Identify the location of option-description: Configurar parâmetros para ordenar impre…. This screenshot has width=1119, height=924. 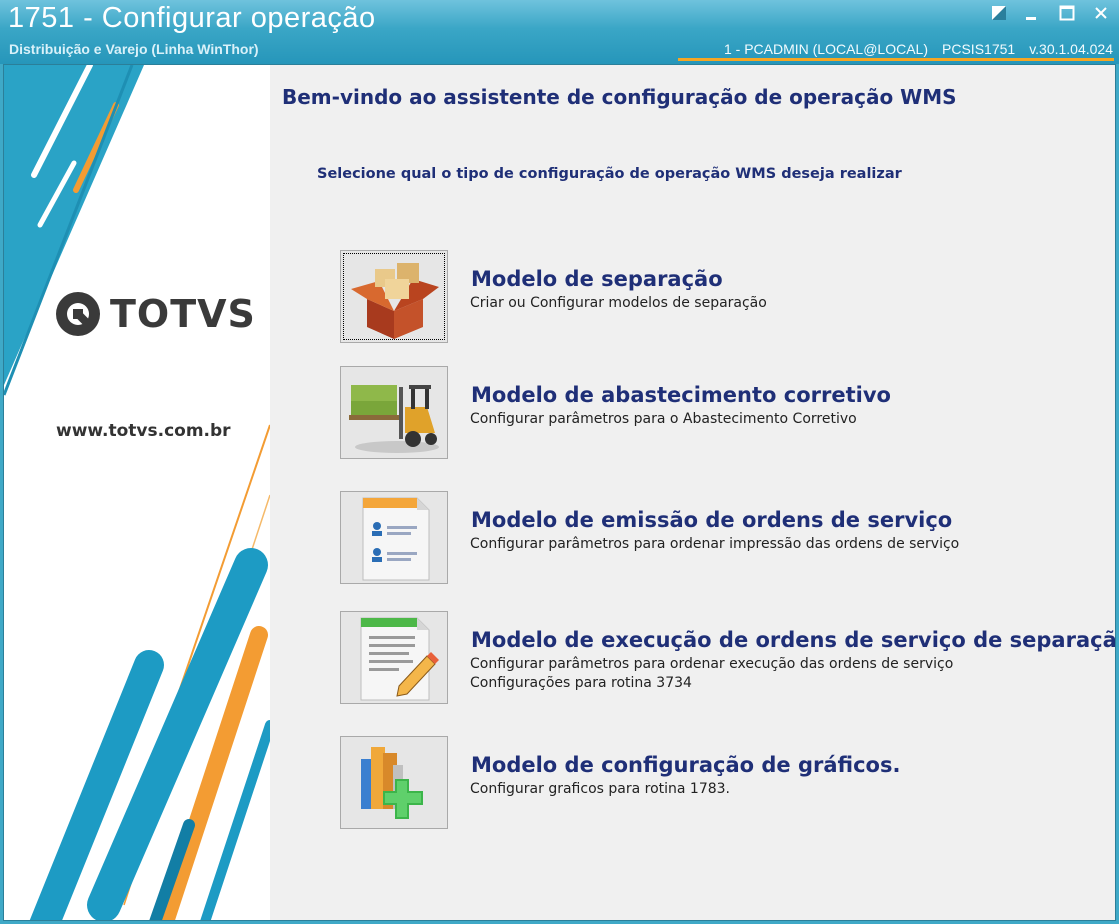
(714, 544).